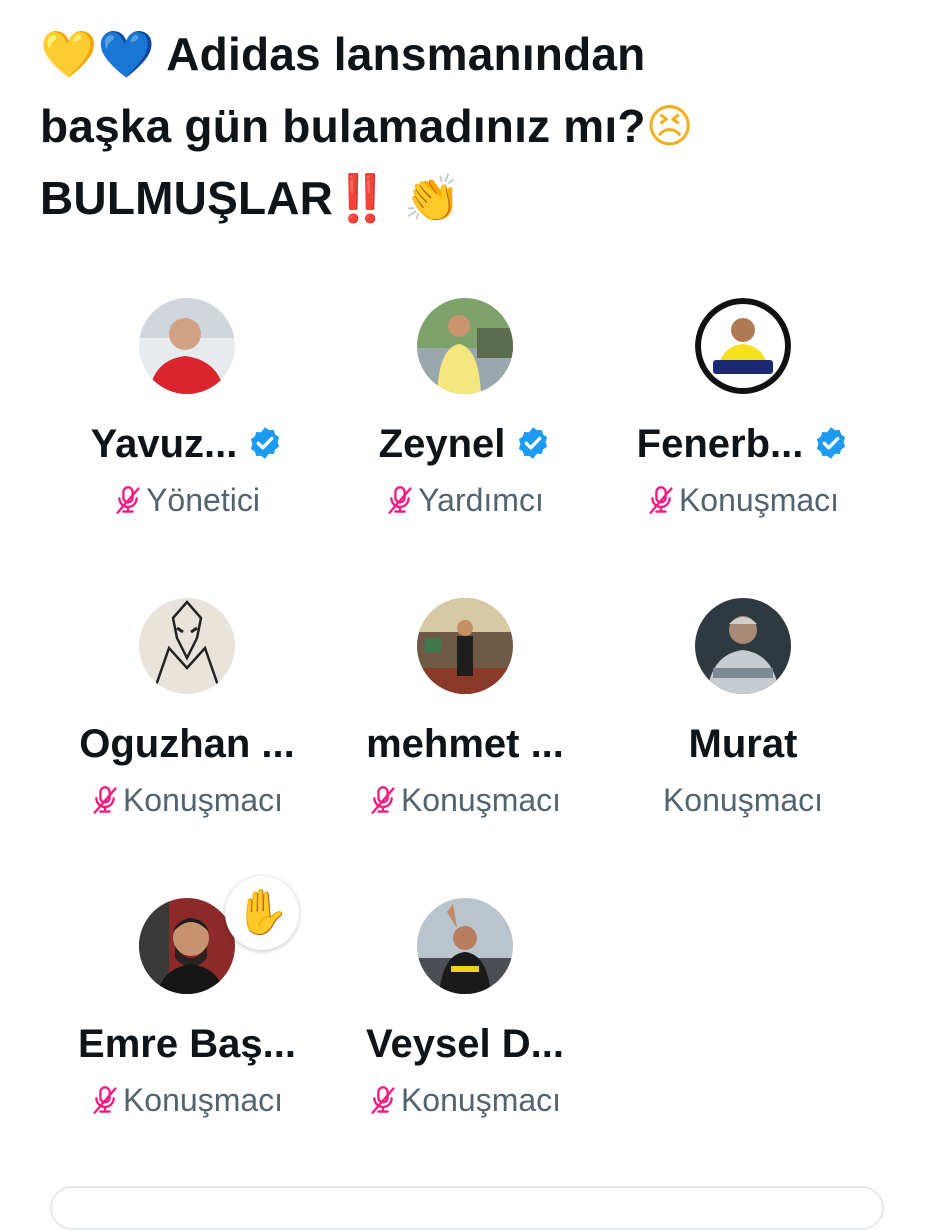 This screenshot has width=931, height=1230. I want to click on space-title-text-1: Adidas lansmanından, so click(406, 54).